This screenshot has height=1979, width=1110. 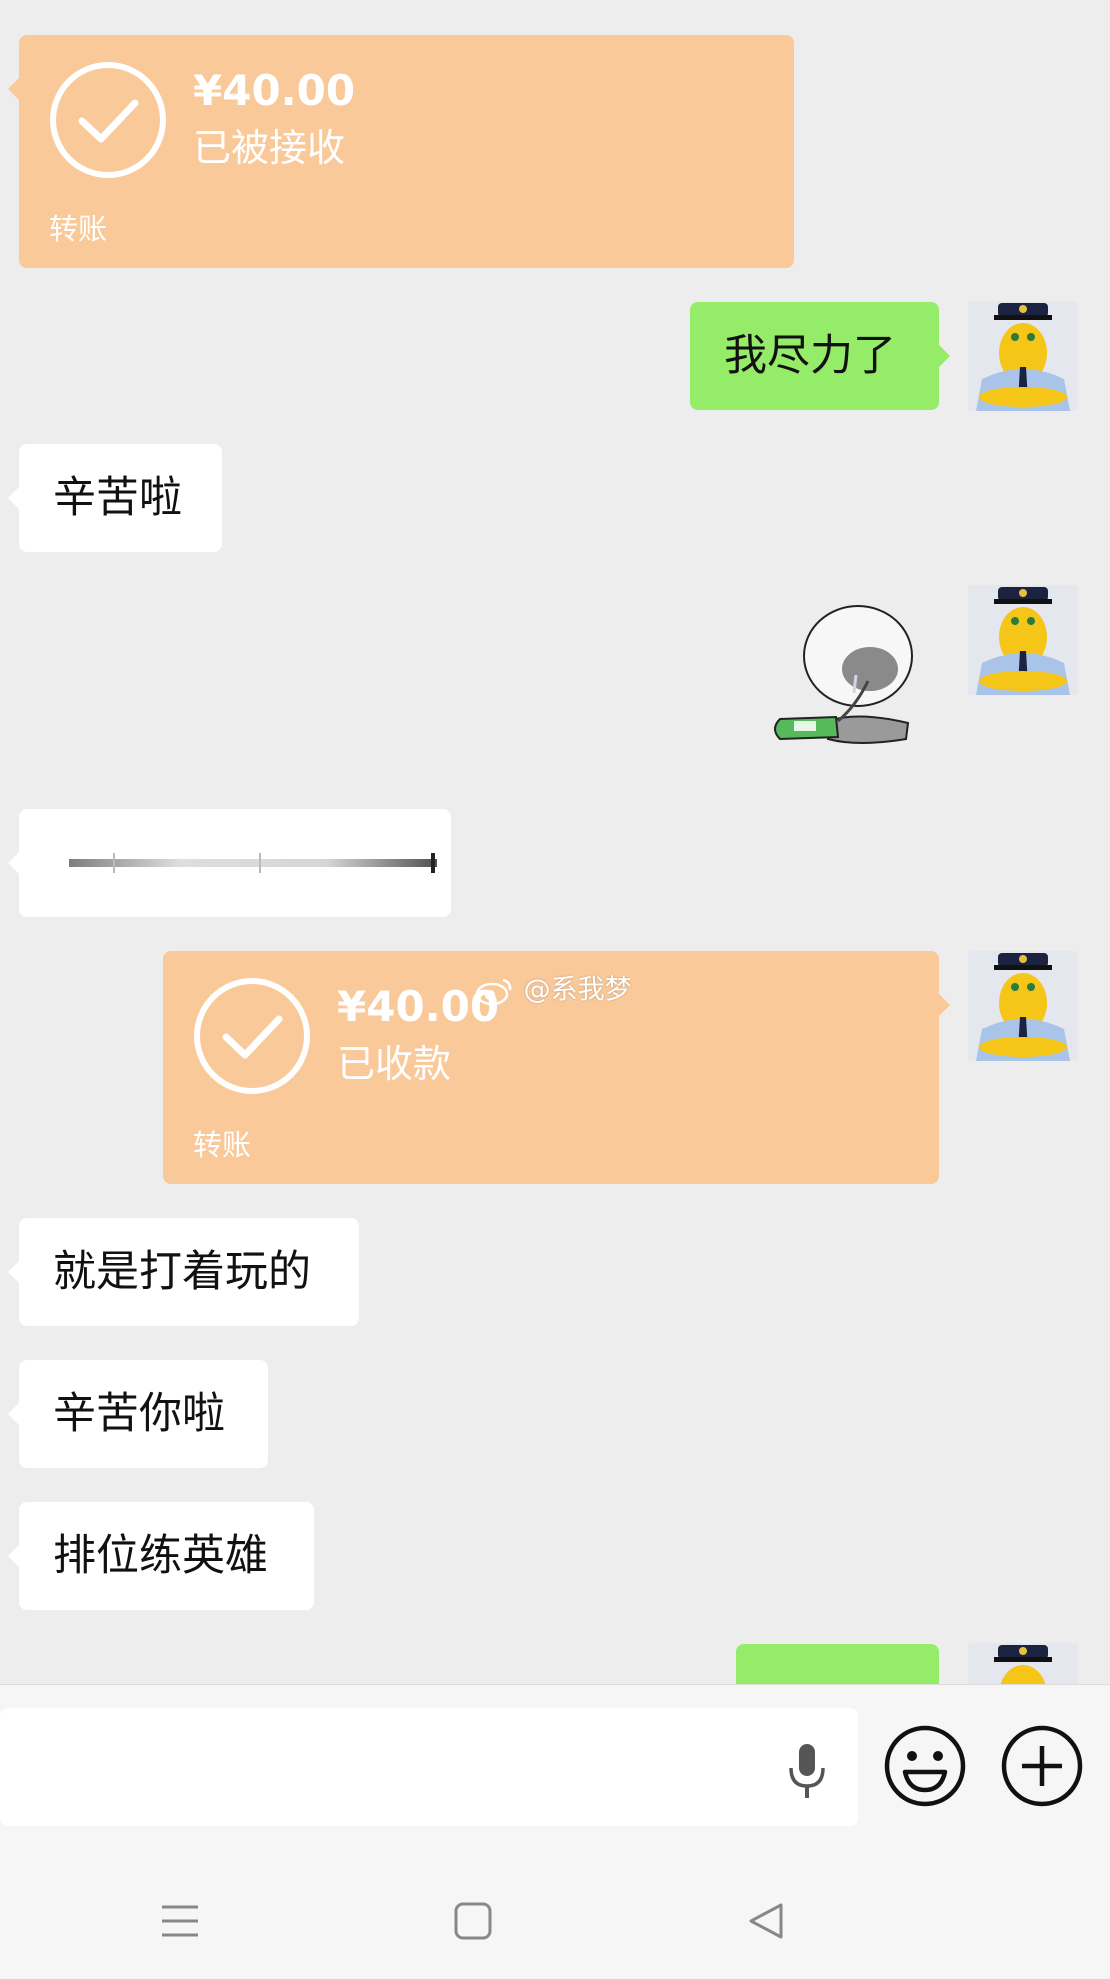 What do you see at coordinates (429, 1767) in the screenshot?
I see `message-input` at bounding box center [429, 1767].